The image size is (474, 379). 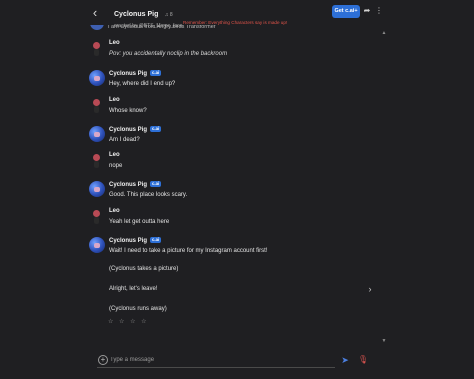 What do you see at coordinates (379, 11) in the screenshot?
I see `more-vertical-icon: ⋮` at bounding box center [379, 11].